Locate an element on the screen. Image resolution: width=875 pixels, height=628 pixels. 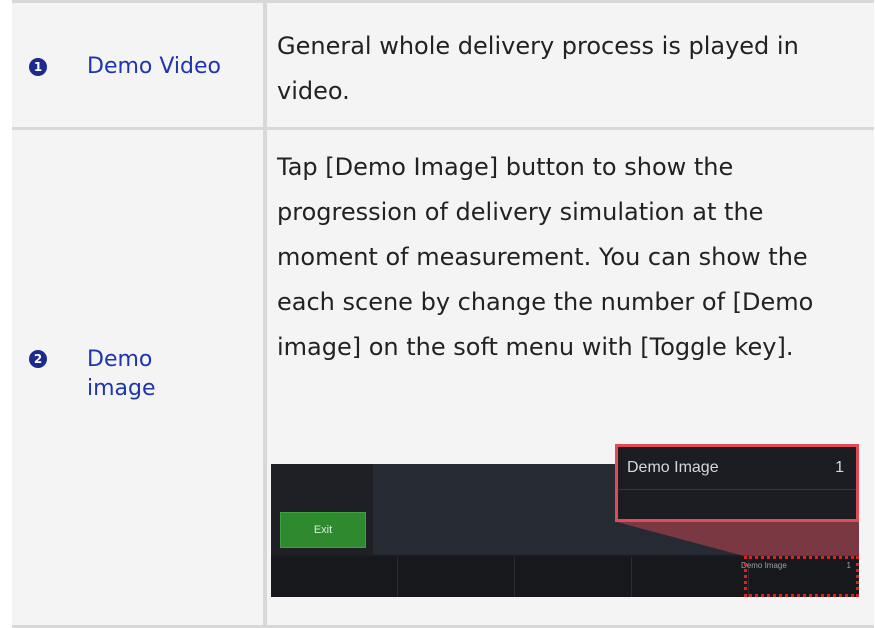
callout-connector is located at coordinates (738, 539).